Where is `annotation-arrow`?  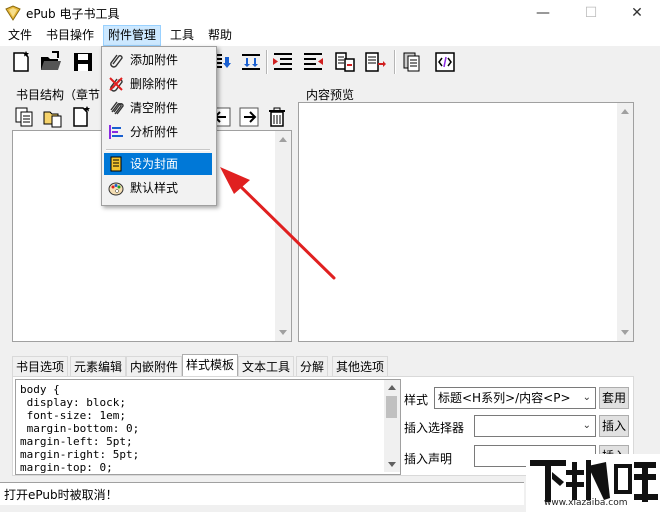 annotation-arrow is located at coordinates (278, 223).